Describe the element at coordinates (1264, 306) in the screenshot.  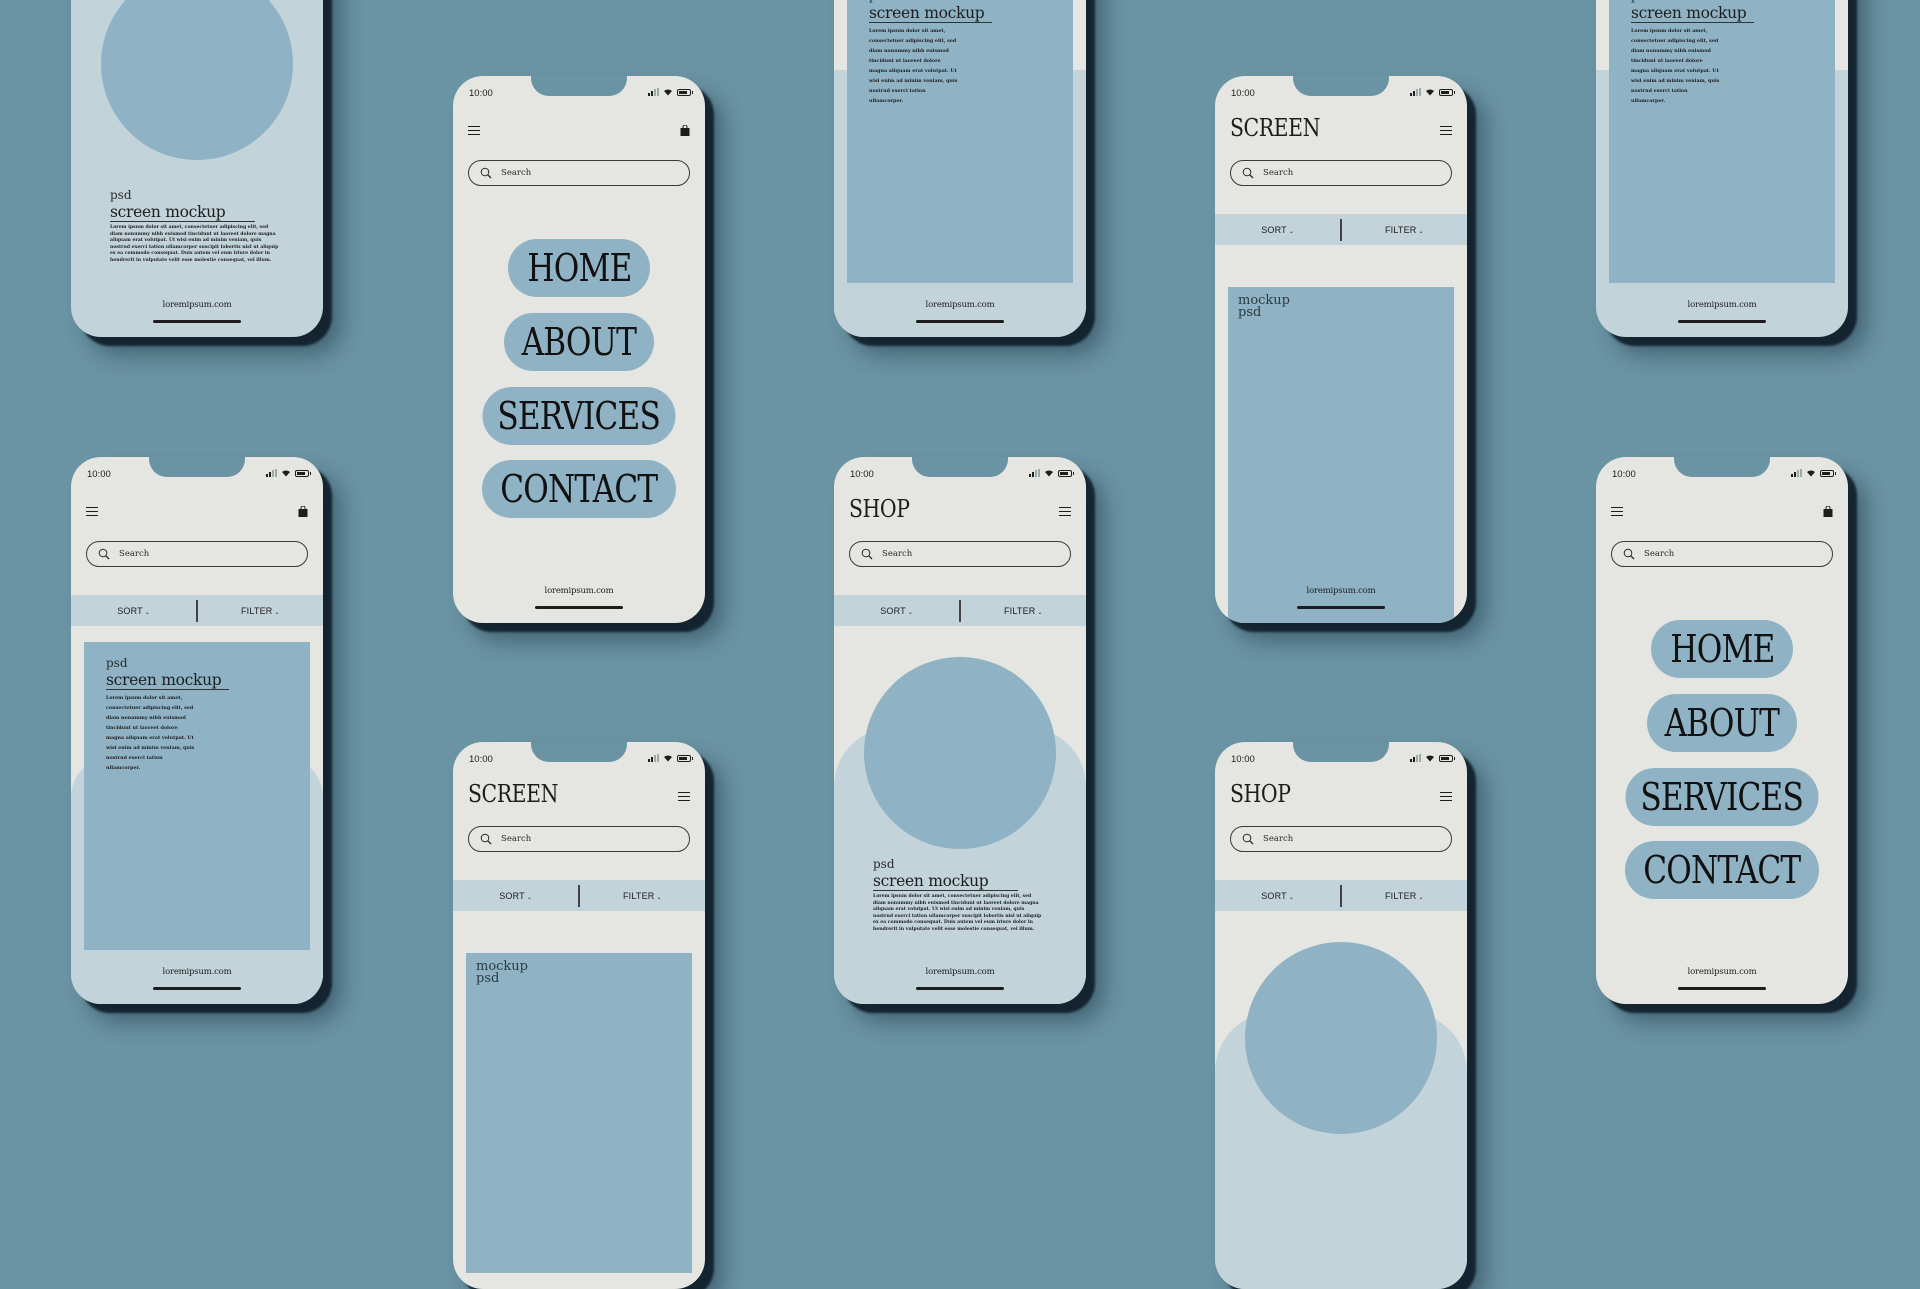
I see `card-label: mockup psd` at that location.